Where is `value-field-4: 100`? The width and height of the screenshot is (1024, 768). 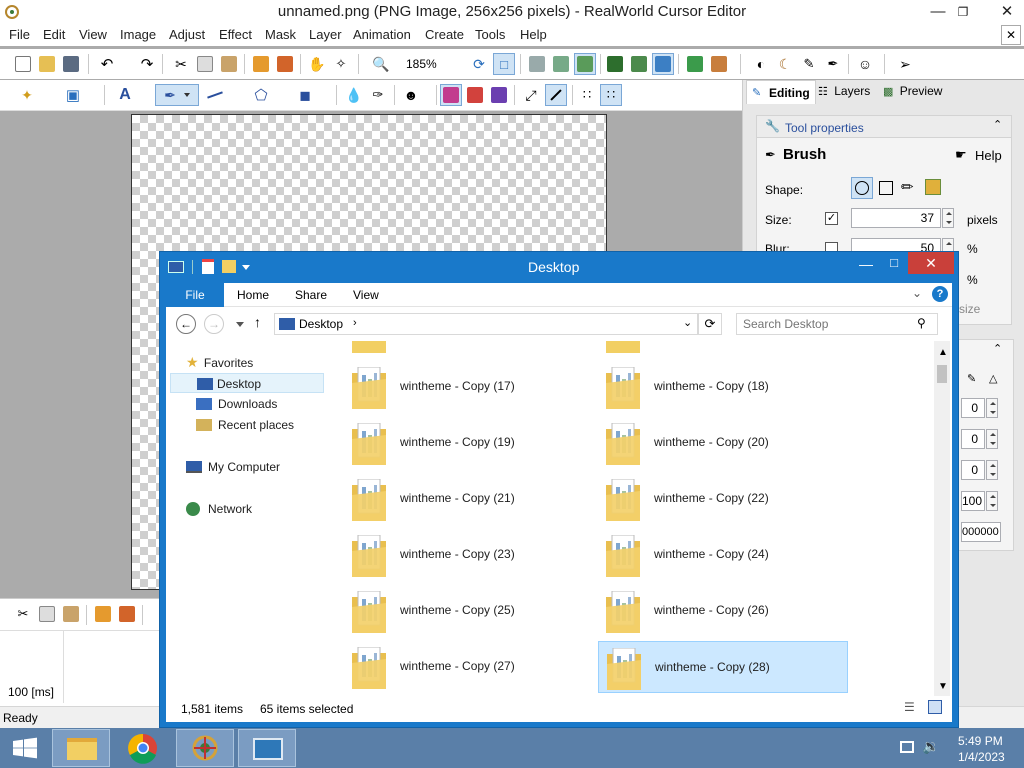
value-field-4: 100 is located at coordinates (973, 501).